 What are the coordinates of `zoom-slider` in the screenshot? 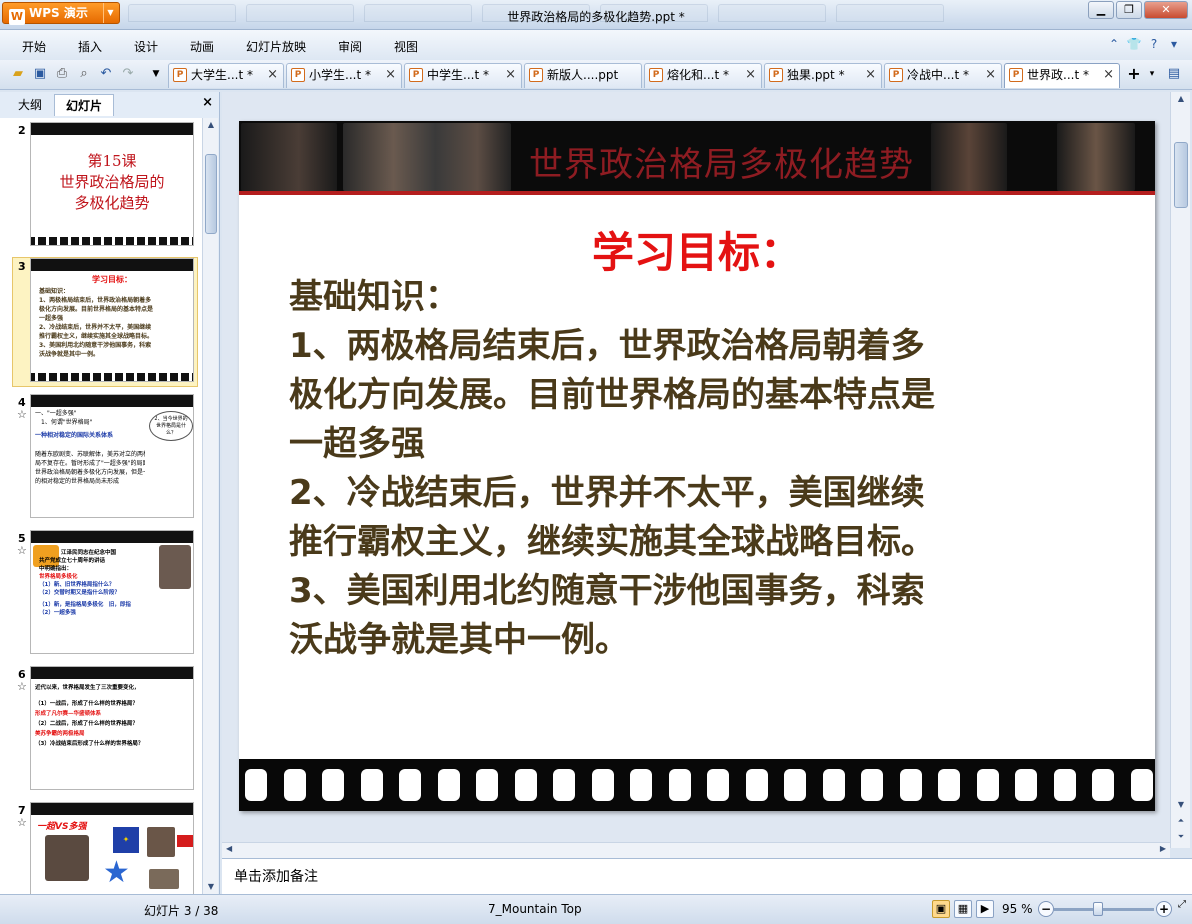 It's located at (1104, 909).